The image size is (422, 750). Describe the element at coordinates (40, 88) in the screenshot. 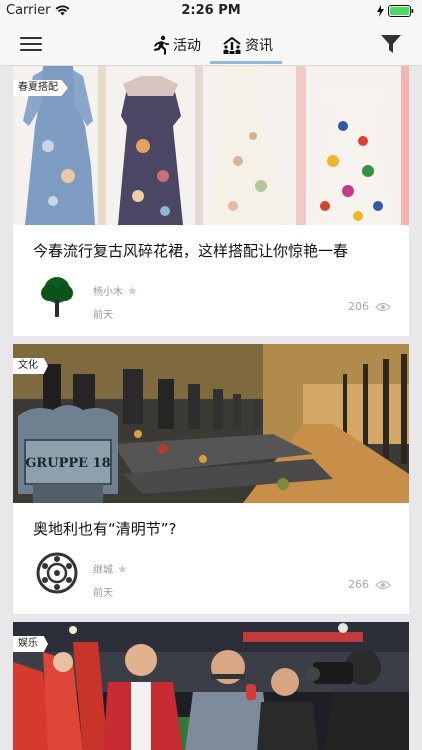

I see `category-tag: 春夏搭配` at that location.